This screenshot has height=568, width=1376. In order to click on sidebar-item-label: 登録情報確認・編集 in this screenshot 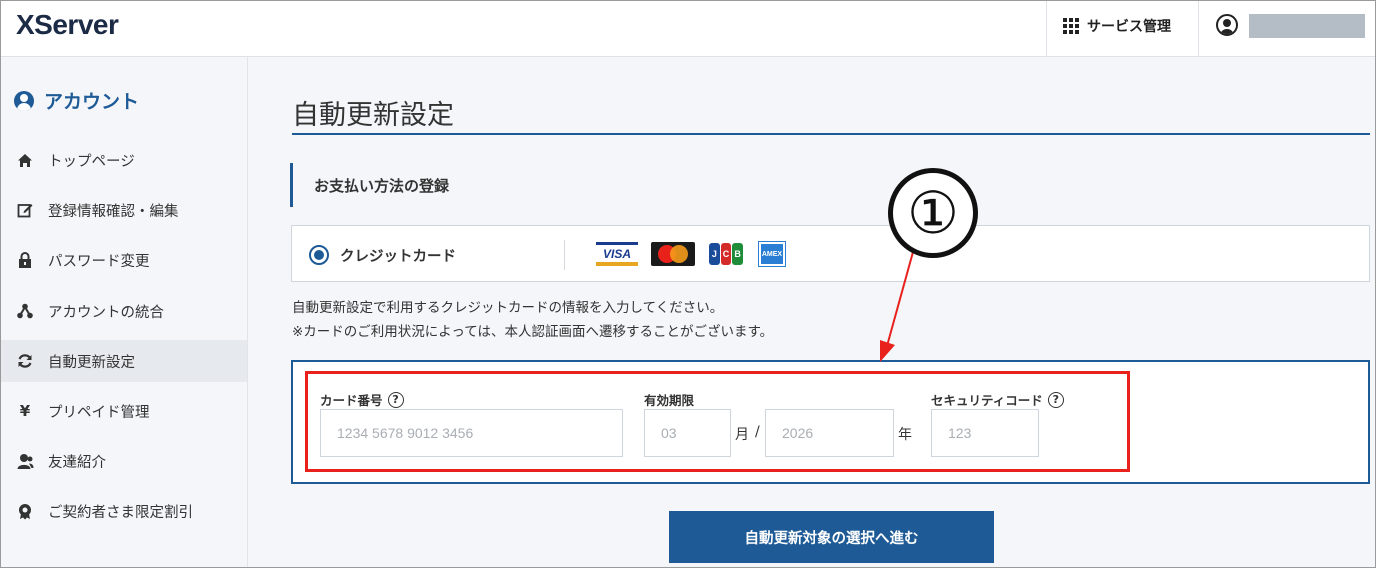, I will do `click(113, 211)`.